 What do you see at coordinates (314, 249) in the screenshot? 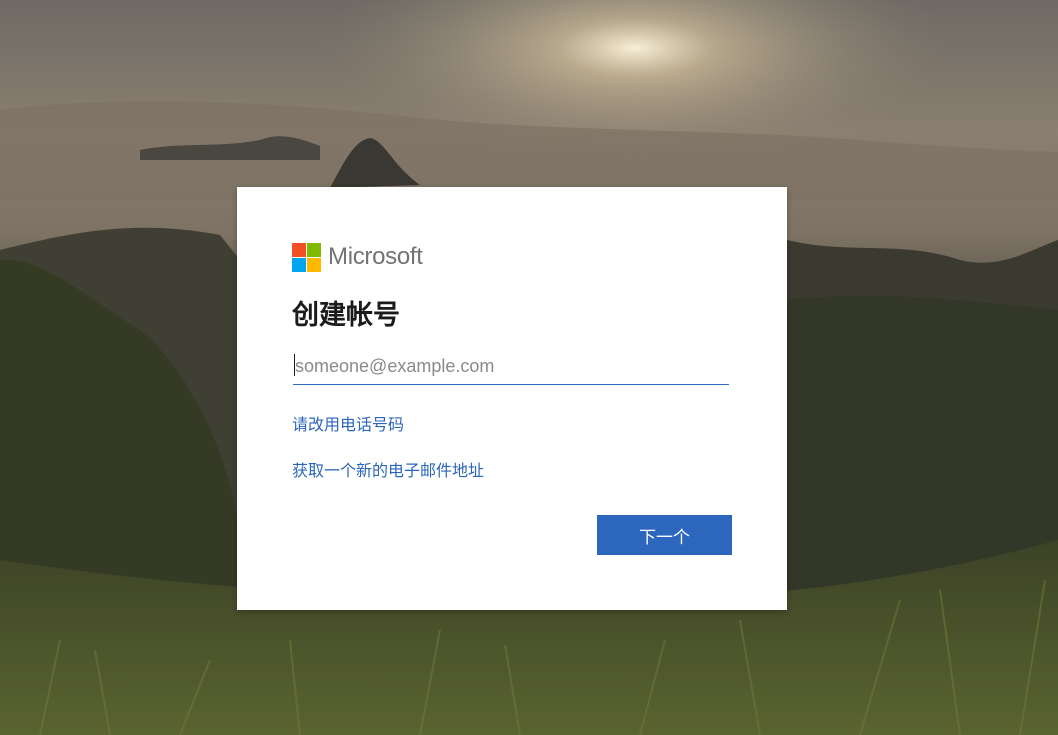
I see `logo-square-green` at bounding box center [314, 249].